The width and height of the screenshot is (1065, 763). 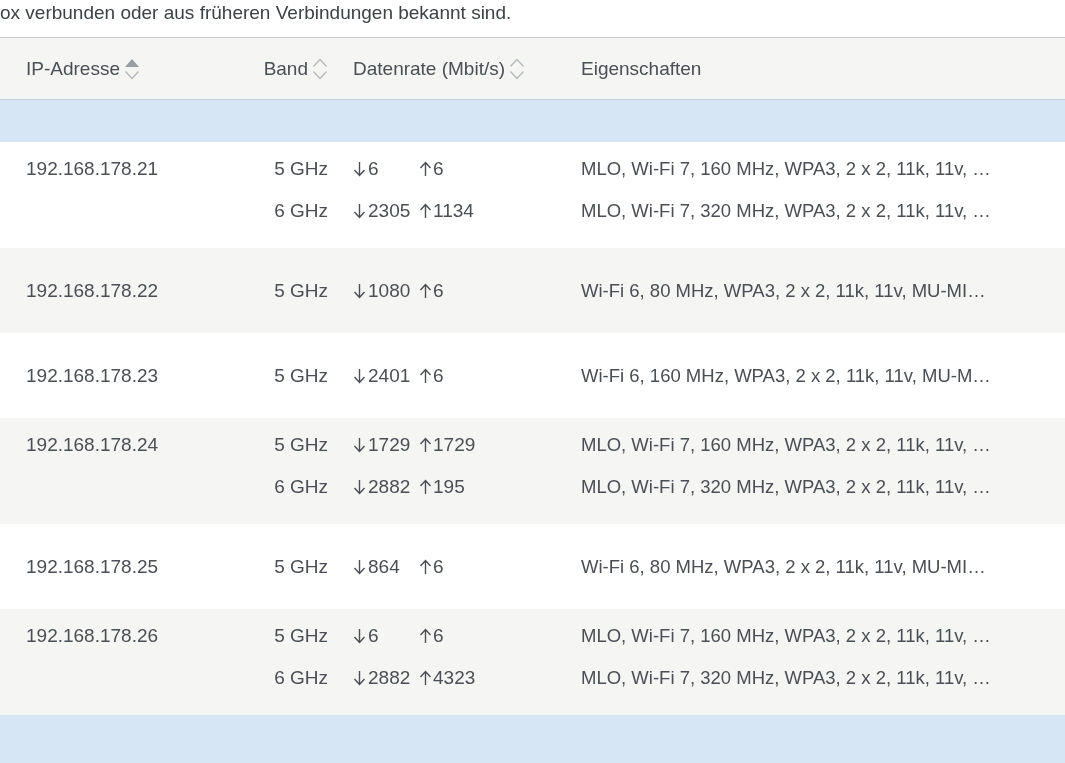 What do you see at coordinates (389, 291) in the screenshot?
I see `download-rate: 1080` at bounding box center [389, 291].